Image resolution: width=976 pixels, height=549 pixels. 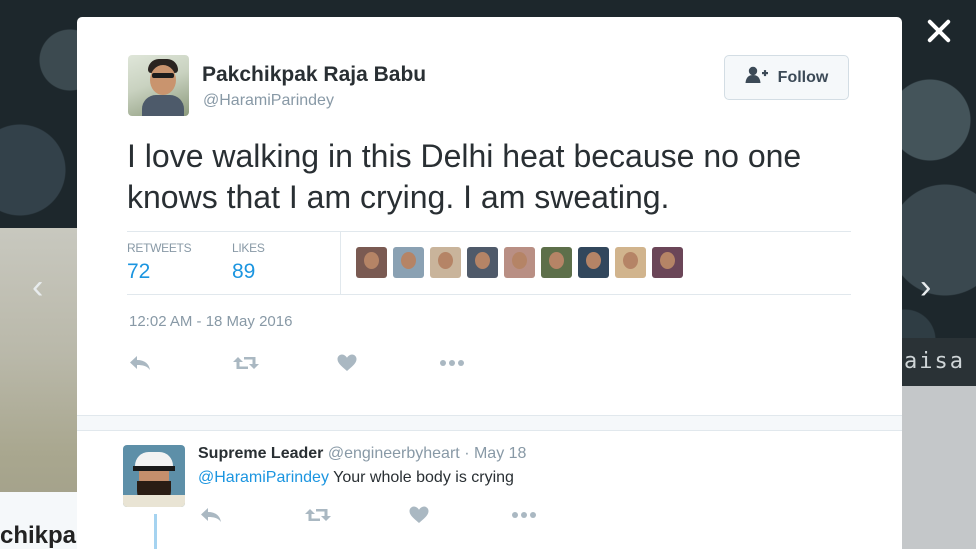 I want to click on background-sign-right: aisa, so click(x=939, y=362).